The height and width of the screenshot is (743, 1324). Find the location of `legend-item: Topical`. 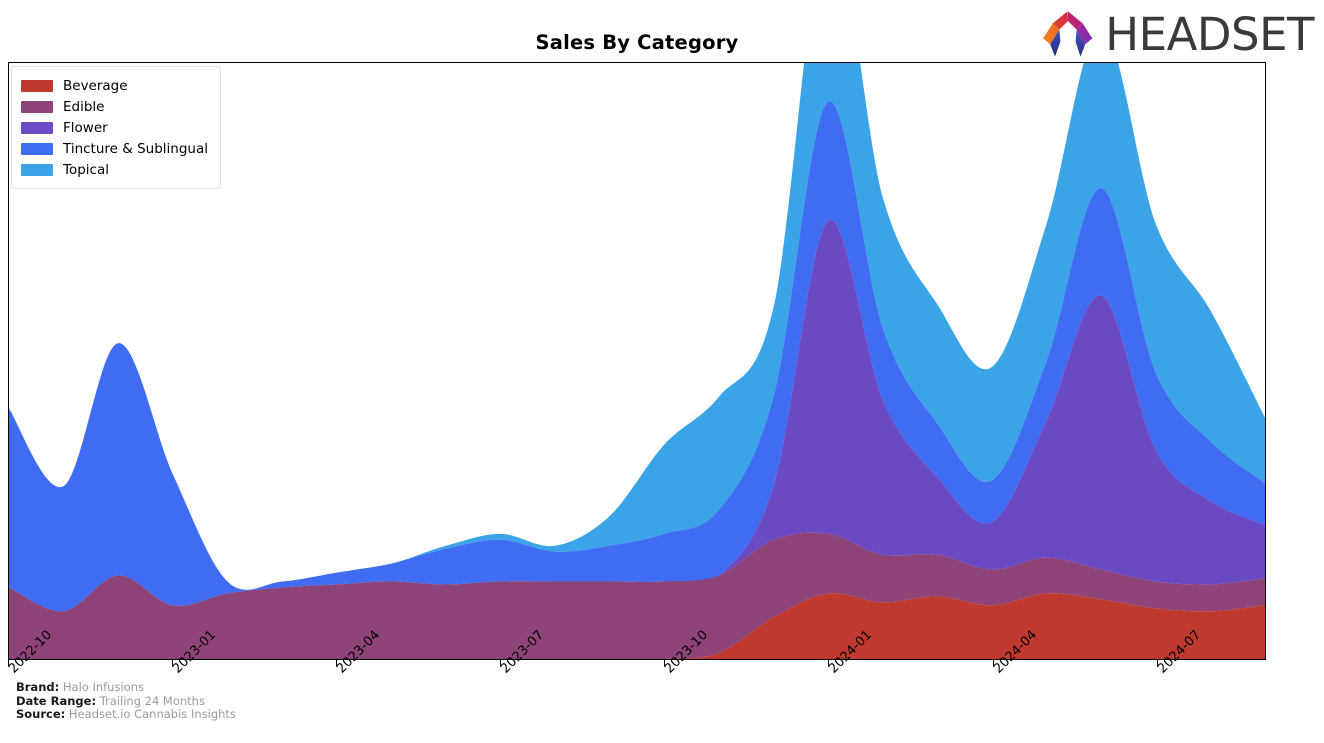

legend-item: Topical is located at coordinates (116, 169).